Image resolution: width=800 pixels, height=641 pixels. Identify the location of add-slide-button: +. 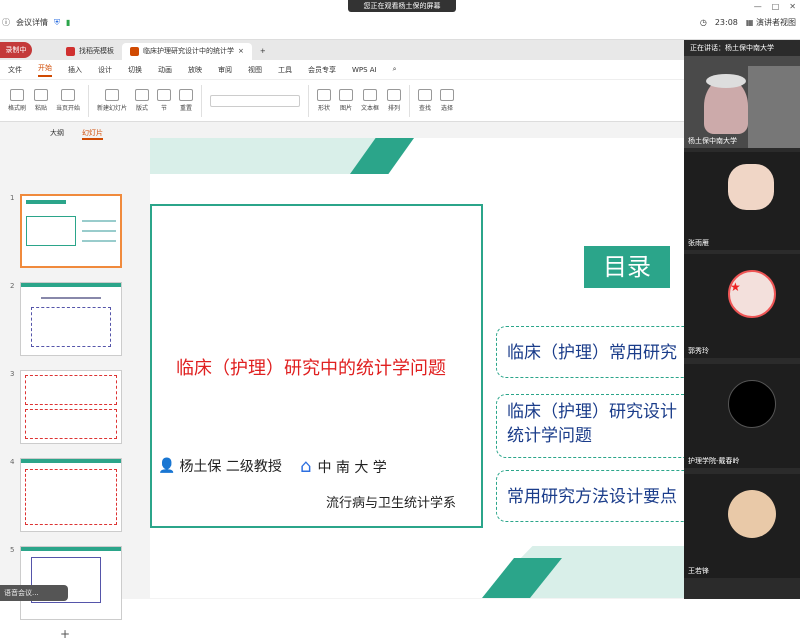
(65, 634).